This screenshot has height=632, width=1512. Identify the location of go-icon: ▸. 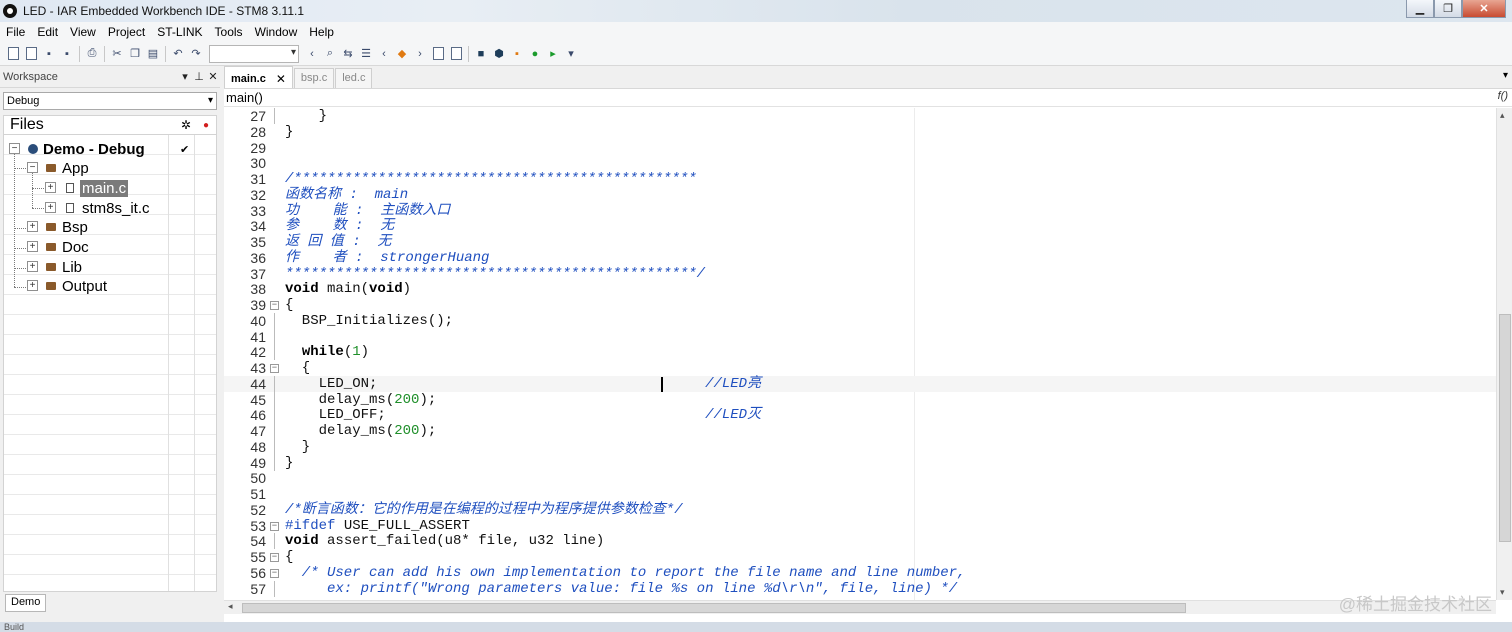
(553, 54).